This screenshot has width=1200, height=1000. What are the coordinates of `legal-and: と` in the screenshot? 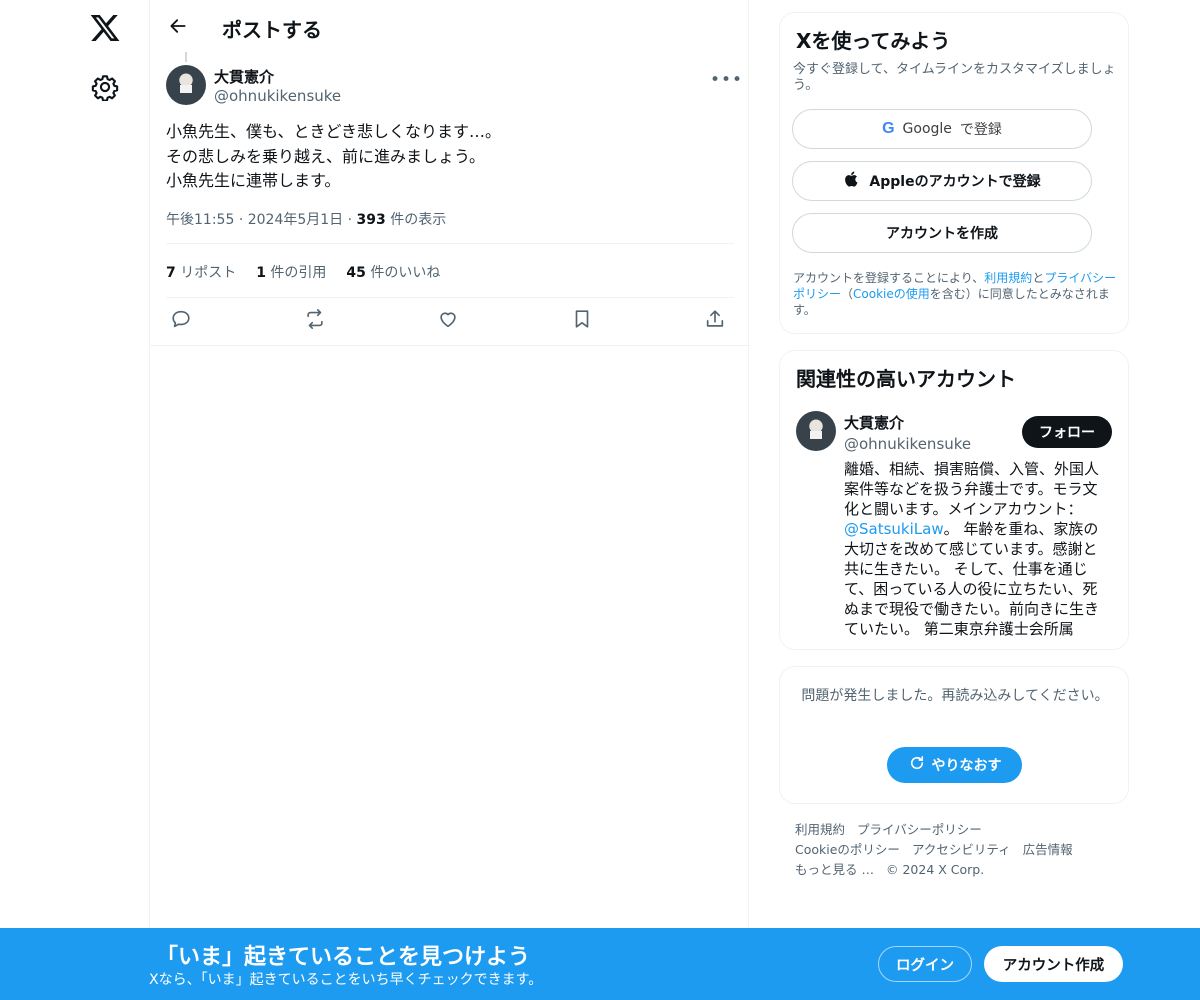 It's located at (1038, 278).